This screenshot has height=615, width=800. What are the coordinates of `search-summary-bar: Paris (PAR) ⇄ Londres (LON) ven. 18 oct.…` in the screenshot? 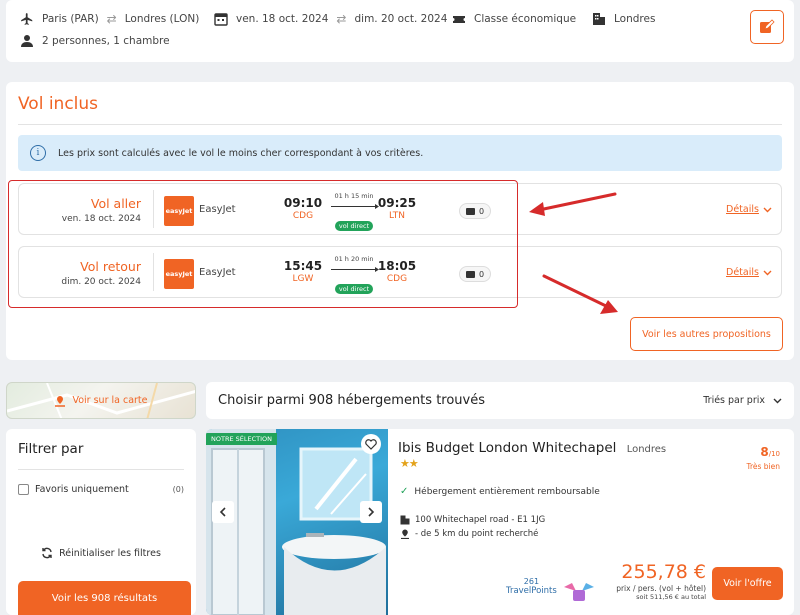 It's located at (400, 31).